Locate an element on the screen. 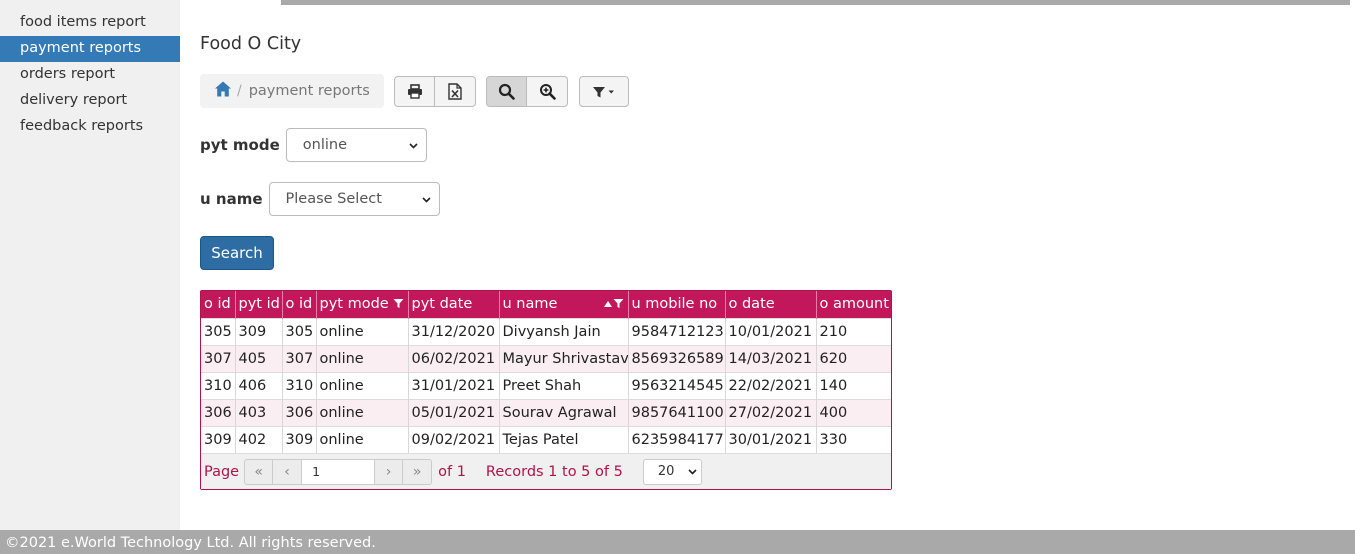 The height and width of the screenshot is (557, 1355). cell-o-amount: 330 is located at coordinates (853, 439).